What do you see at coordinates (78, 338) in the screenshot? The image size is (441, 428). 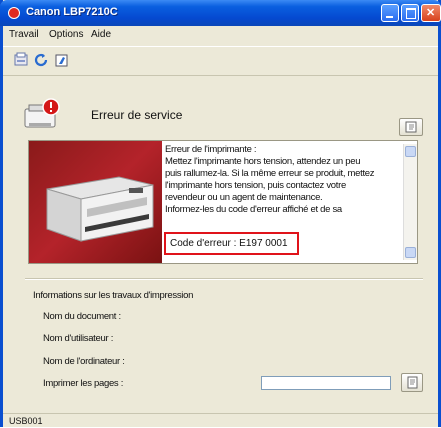 I see `user-name-label: Nom d'utilisateur :` at bounding box center [78, 338].